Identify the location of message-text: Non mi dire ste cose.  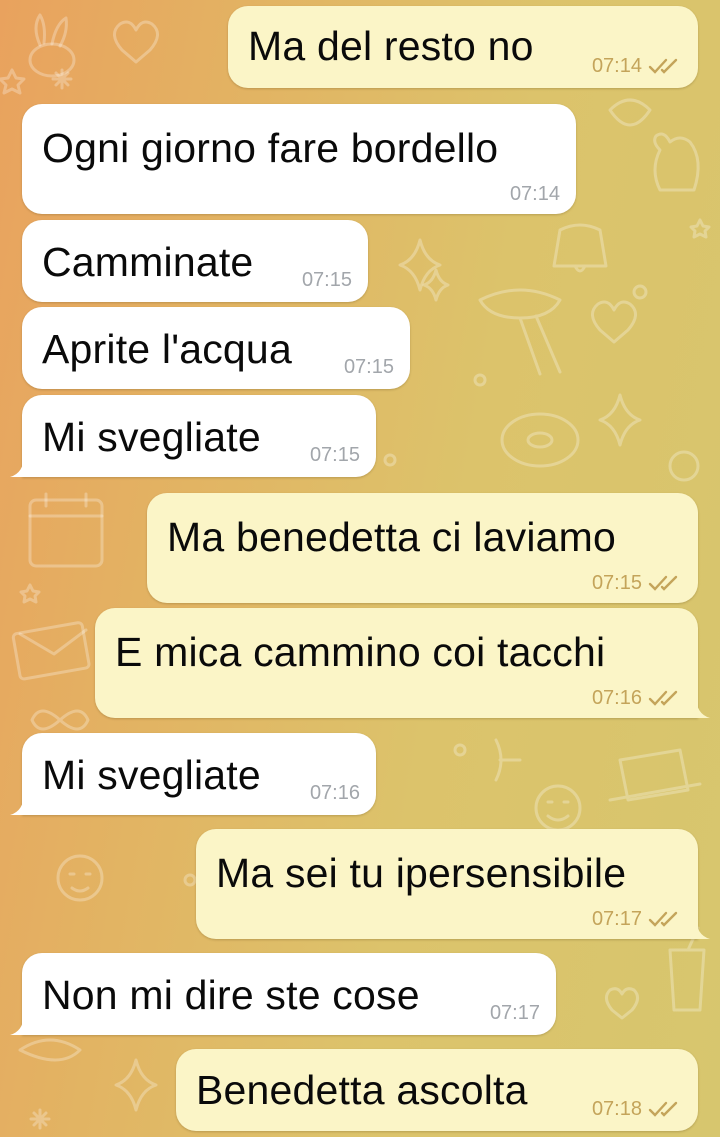
(231, 995).